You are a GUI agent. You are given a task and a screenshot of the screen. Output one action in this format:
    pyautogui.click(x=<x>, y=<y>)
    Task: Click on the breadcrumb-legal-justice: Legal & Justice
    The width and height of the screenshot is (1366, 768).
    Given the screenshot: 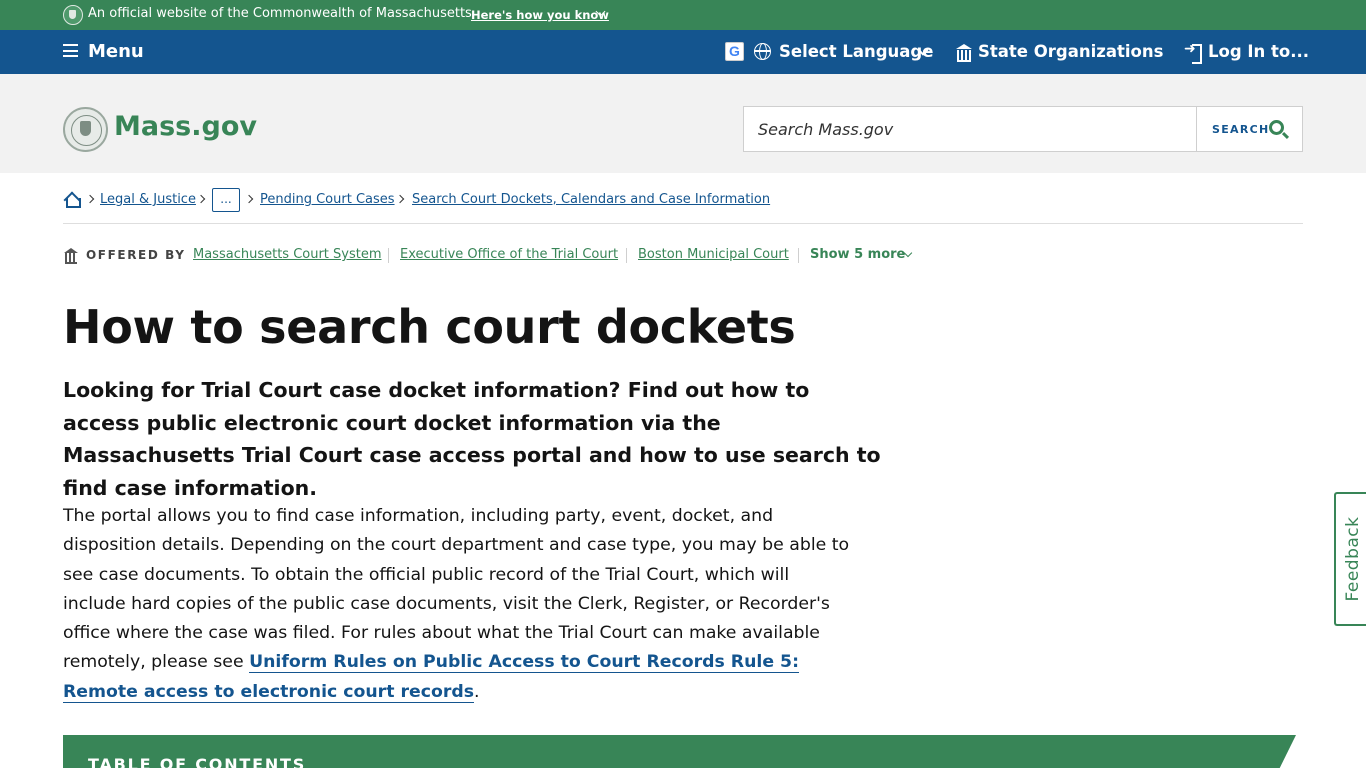 What is the action you would take?
    pyautogui.click(x=148, y=199)
    